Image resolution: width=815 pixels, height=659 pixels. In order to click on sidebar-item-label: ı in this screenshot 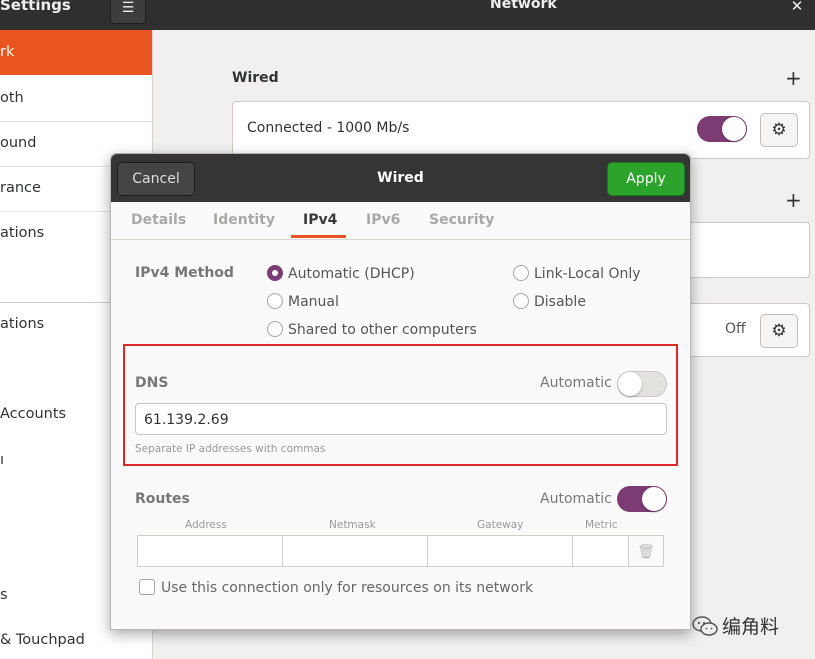, I will do `click(2, 460)`.